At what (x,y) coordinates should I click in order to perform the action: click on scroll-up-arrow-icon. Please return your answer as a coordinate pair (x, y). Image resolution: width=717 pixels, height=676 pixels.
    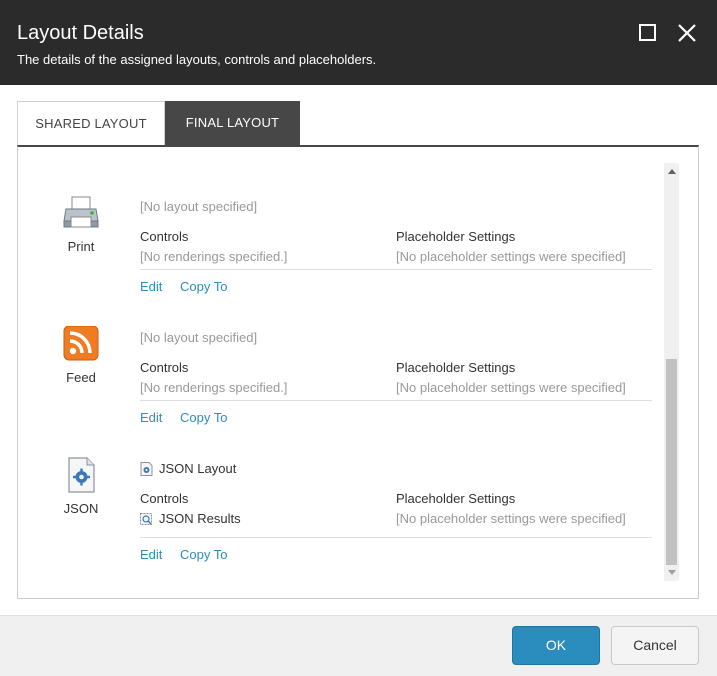
    Looking at the image, I should click on (672, 171).